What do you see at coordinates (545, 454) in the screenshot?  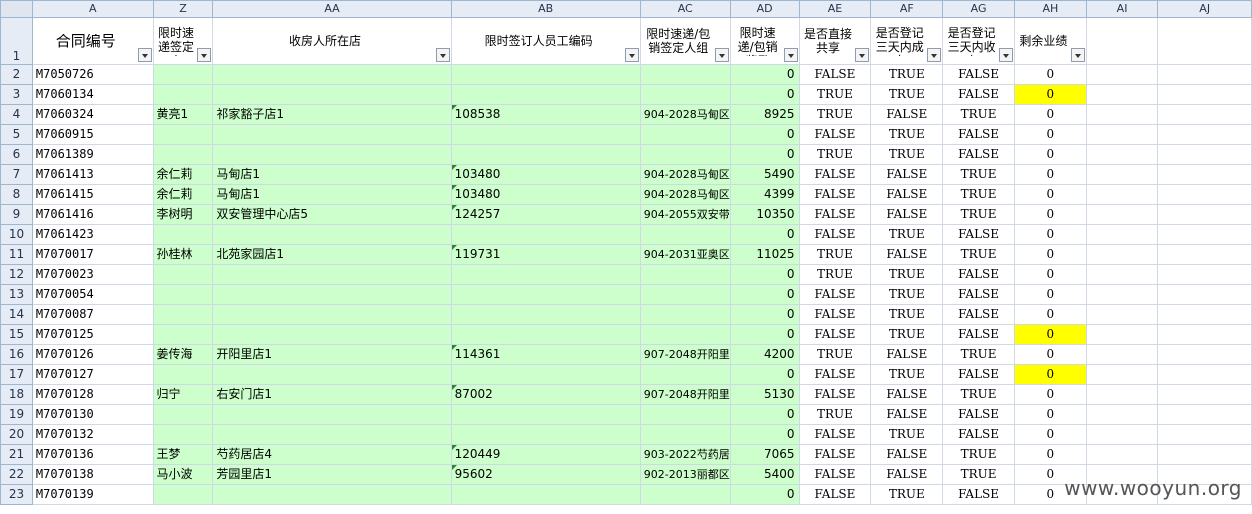 I see `employee-id-cell: 120449` at bounding box center [545, 454].